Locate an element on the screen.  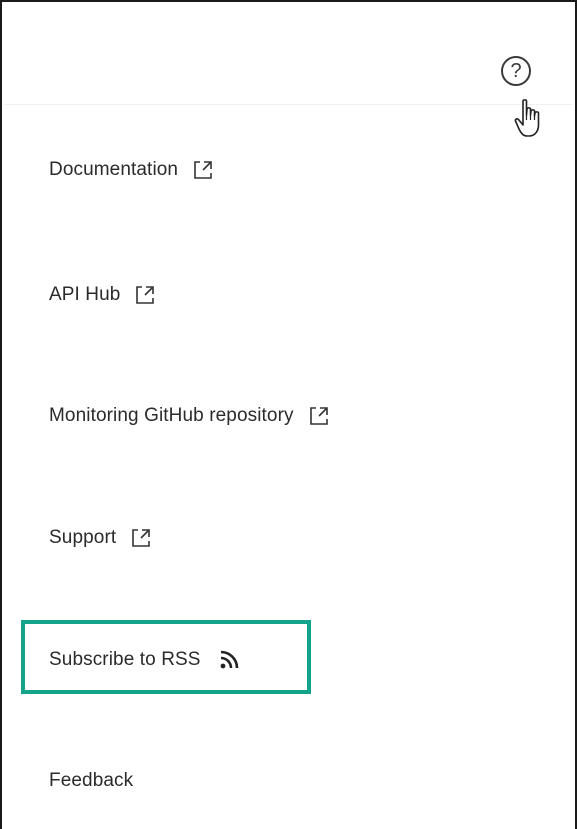
highlight-annotation-box is located at coordinates (166, 657).